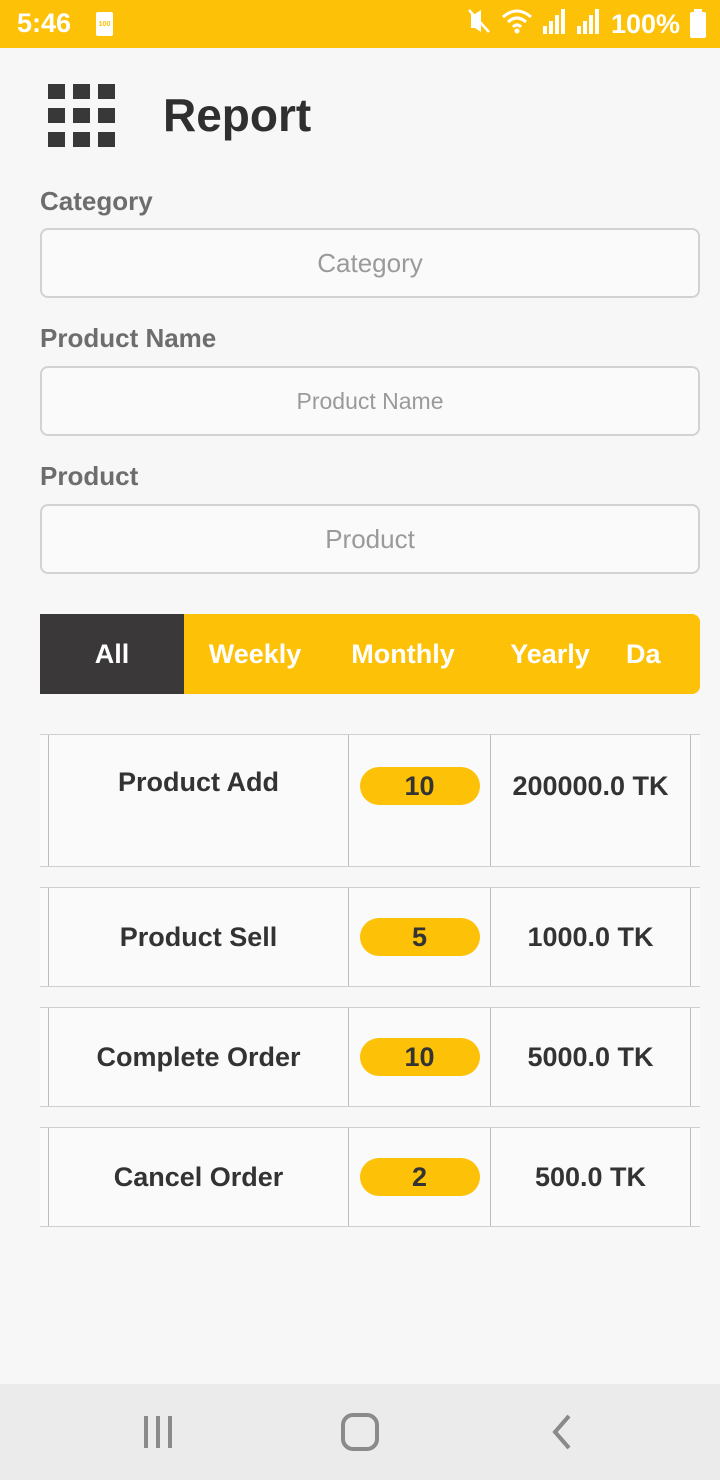 Image resolution: width=720 pixels, height=1480 pixels. Describe the element at coordinates (403, 654) in the screenshot. I see `tab-monthly: Monthly` at that location.